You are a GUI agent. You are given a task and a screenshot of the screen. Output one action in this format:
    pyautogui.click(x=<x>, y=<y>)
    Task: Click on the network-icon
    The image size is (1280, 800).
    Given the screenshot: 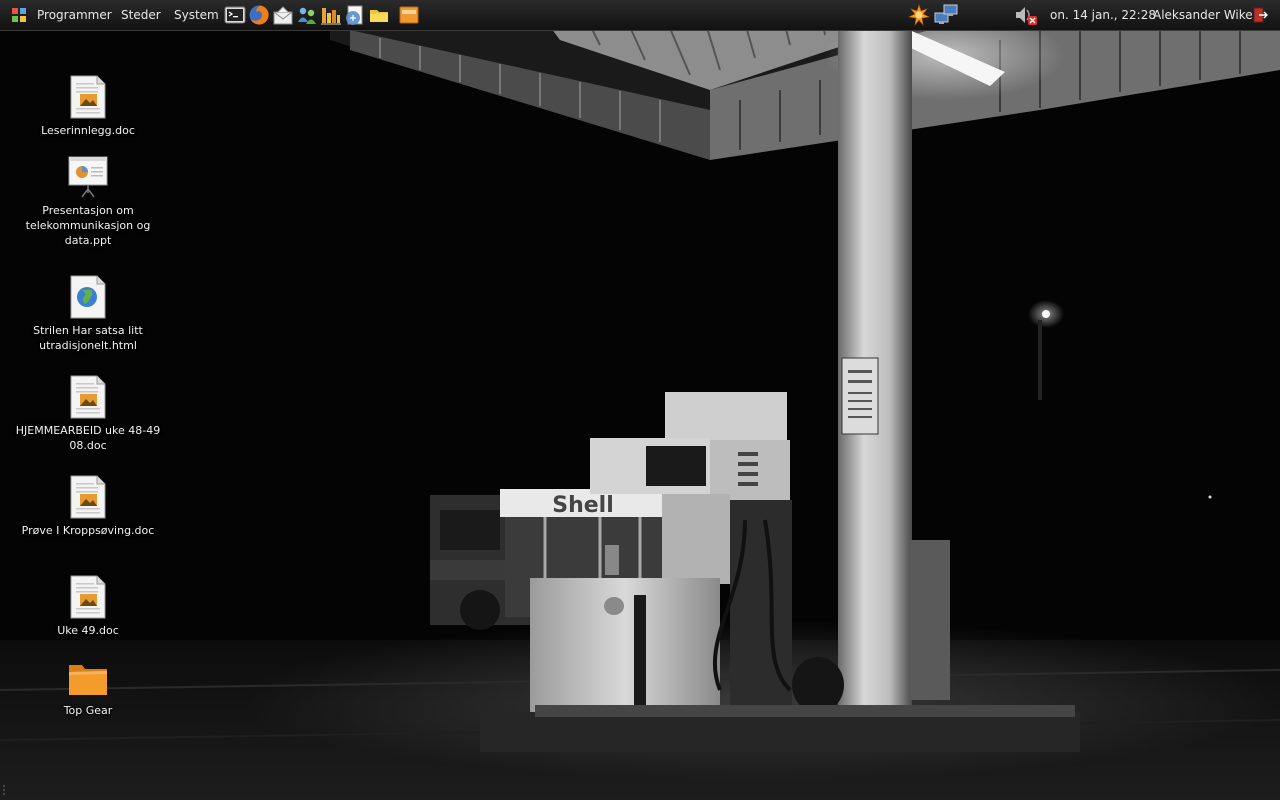 What is the action you would take?
    pyautogui.click(x=946, y=15)
    